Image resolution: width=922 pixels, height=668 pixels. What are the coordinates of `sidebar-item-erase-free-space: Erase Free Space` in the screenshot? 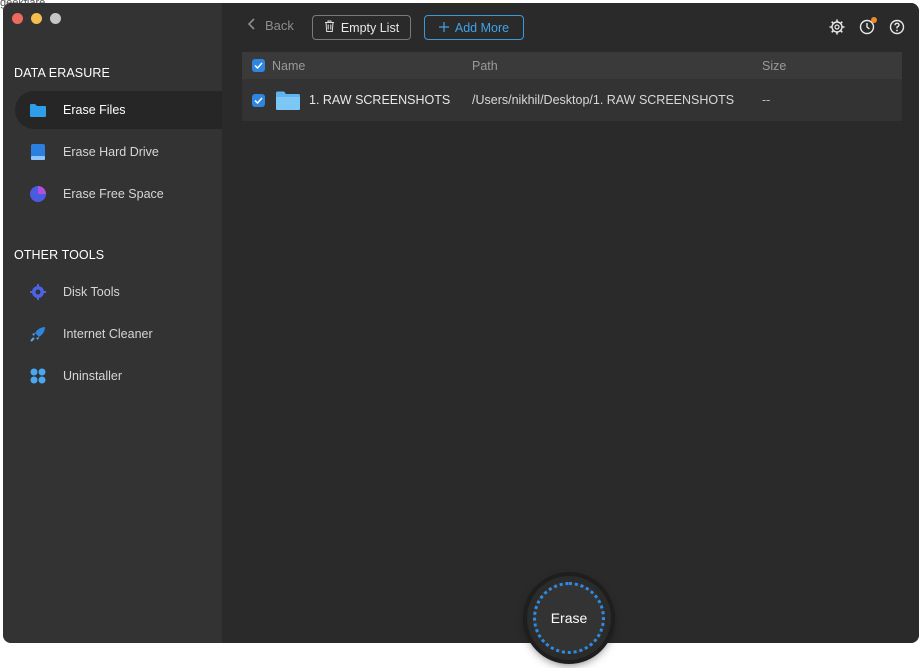 It's located at (118, 194).